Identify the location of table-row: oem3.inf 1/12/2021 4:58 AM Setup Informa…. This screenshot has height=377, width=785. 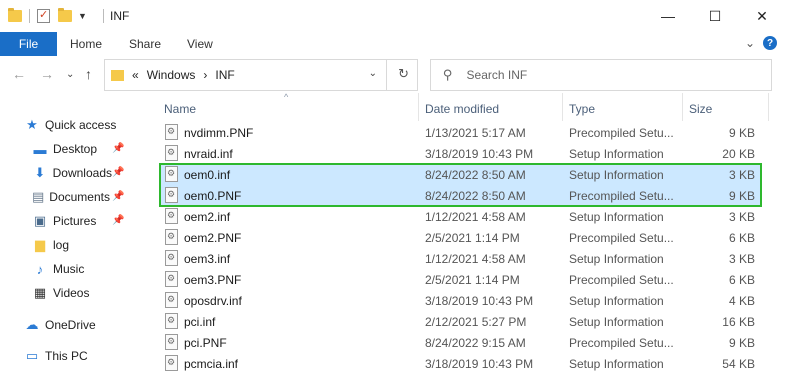
(460, 258).